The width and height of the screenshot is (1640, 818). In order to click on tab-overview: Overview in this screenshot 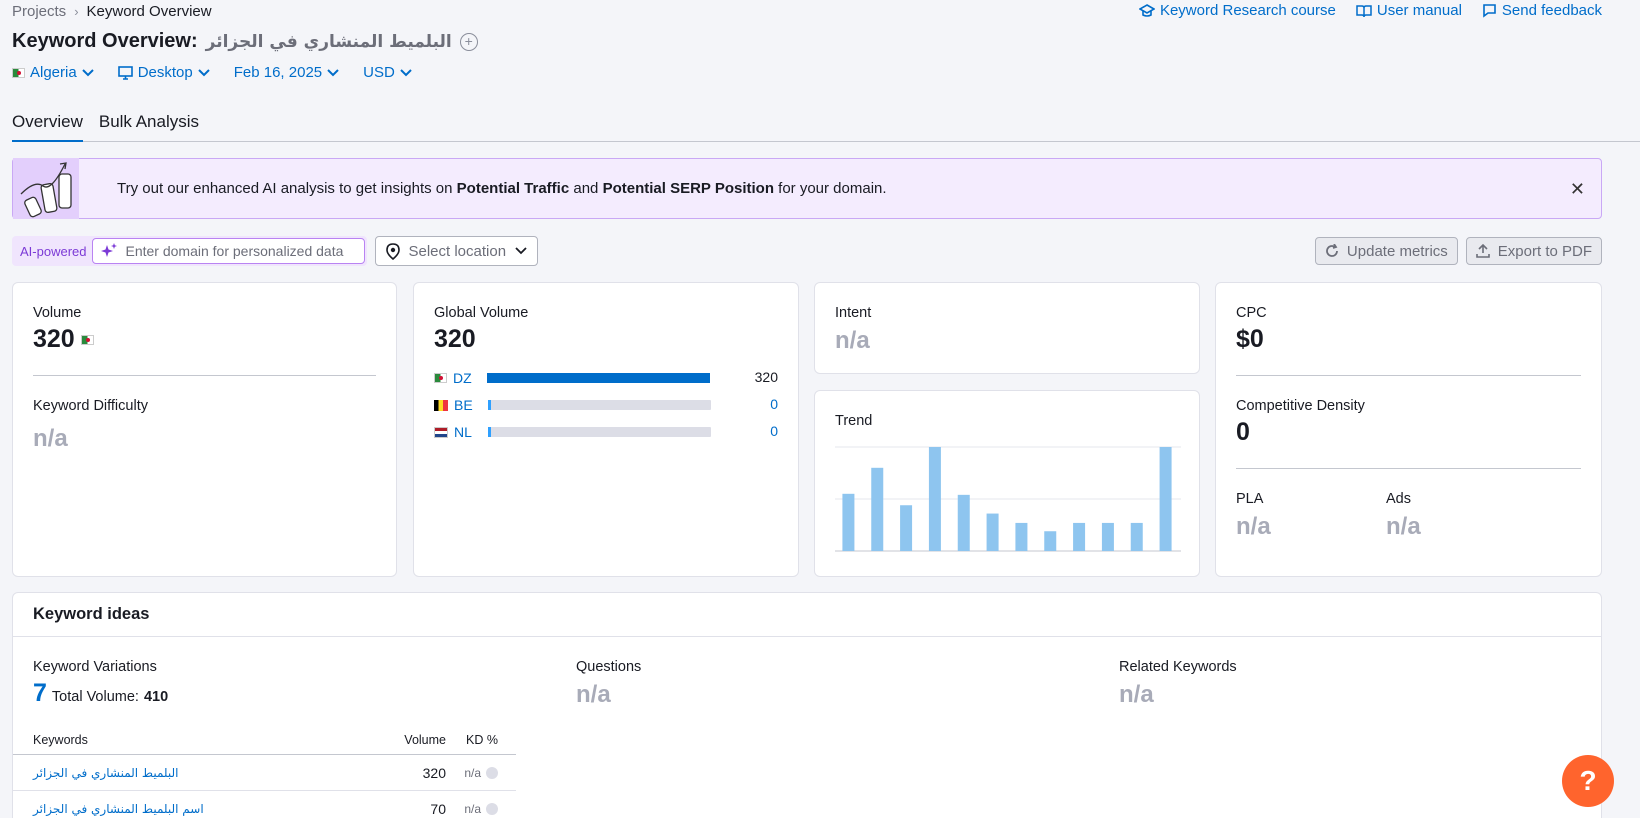, I will do `click(47, 125)`.